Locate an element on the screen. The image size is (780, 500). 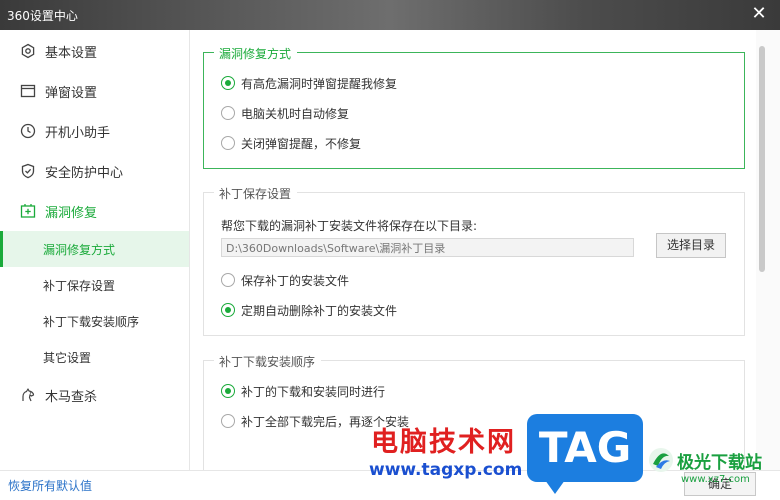
sidebar-item-popup-settings: 弹窗设置 is located at coordinates (94, 91).